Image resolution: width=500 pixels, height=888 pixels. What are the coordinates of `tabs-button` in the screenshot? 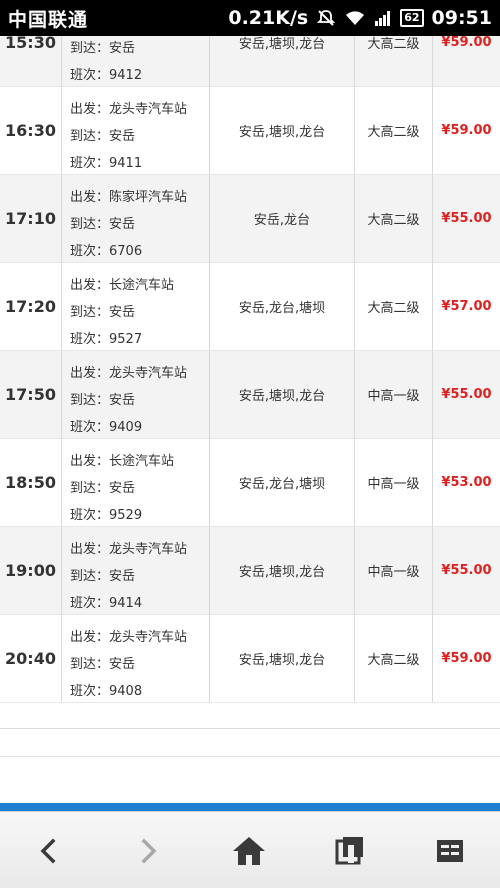 It's located at (350, 851).